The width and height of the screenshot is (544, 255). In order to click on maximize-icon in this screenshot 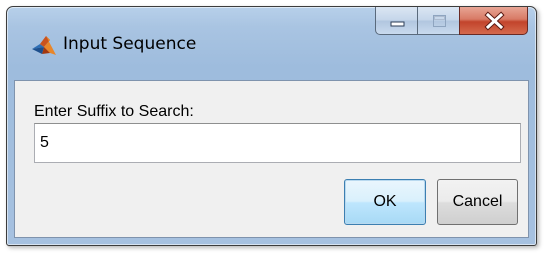, I will do `click(439, 21)`.